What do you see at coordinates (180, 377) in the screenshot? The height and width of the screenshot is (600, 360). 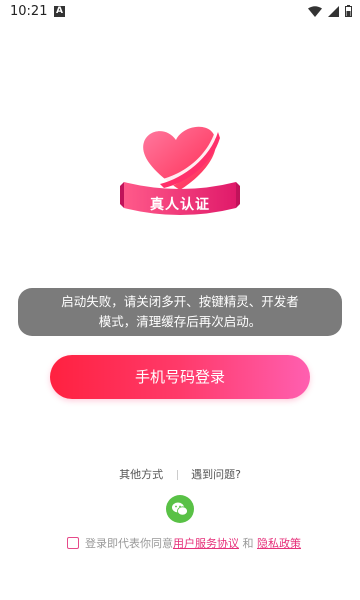 I see `phone-login-button: 手机号码登录` at bounding box center [180, 377].